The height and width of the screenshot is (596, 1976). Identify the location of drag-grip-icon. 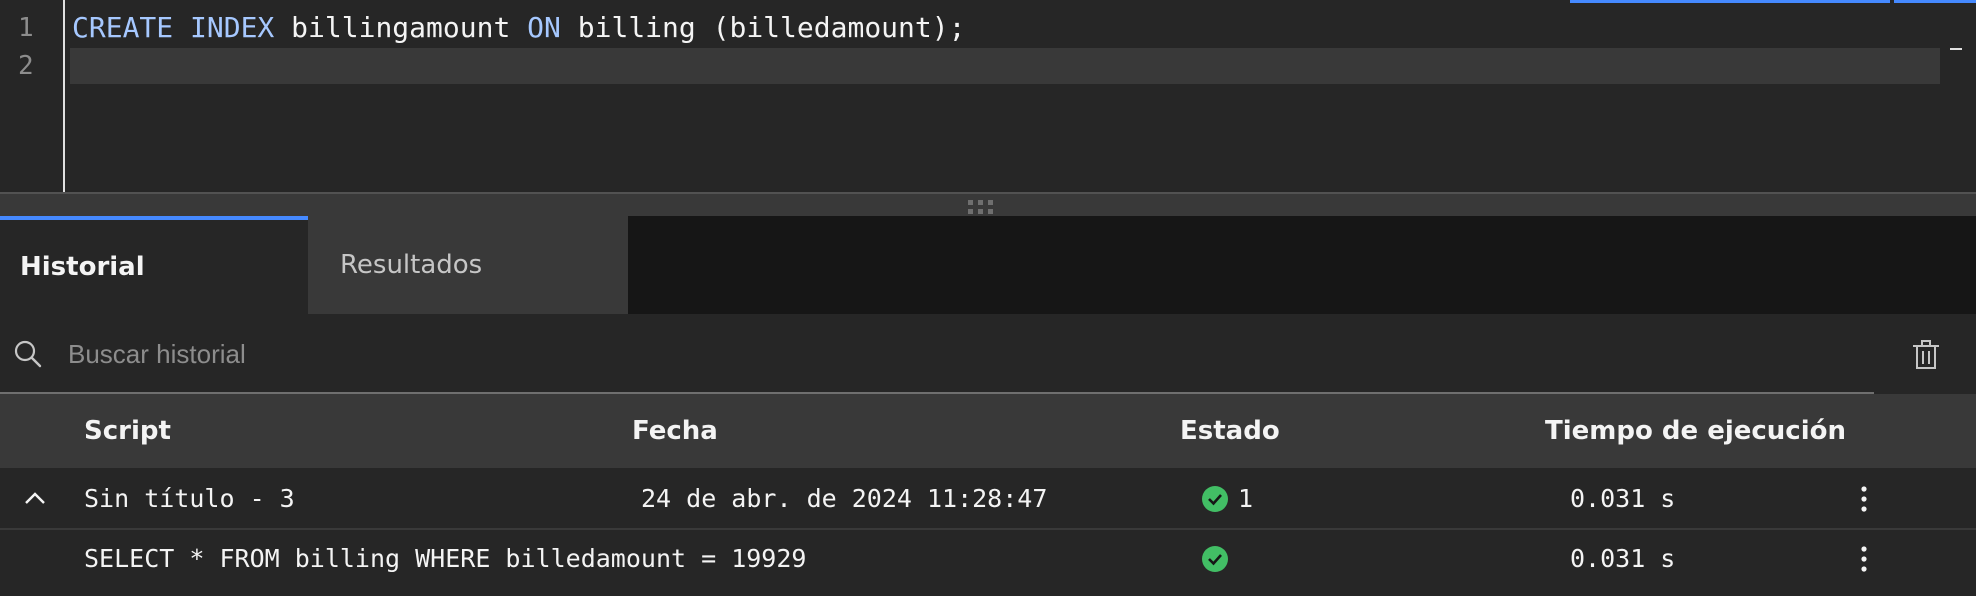
(983, 207).